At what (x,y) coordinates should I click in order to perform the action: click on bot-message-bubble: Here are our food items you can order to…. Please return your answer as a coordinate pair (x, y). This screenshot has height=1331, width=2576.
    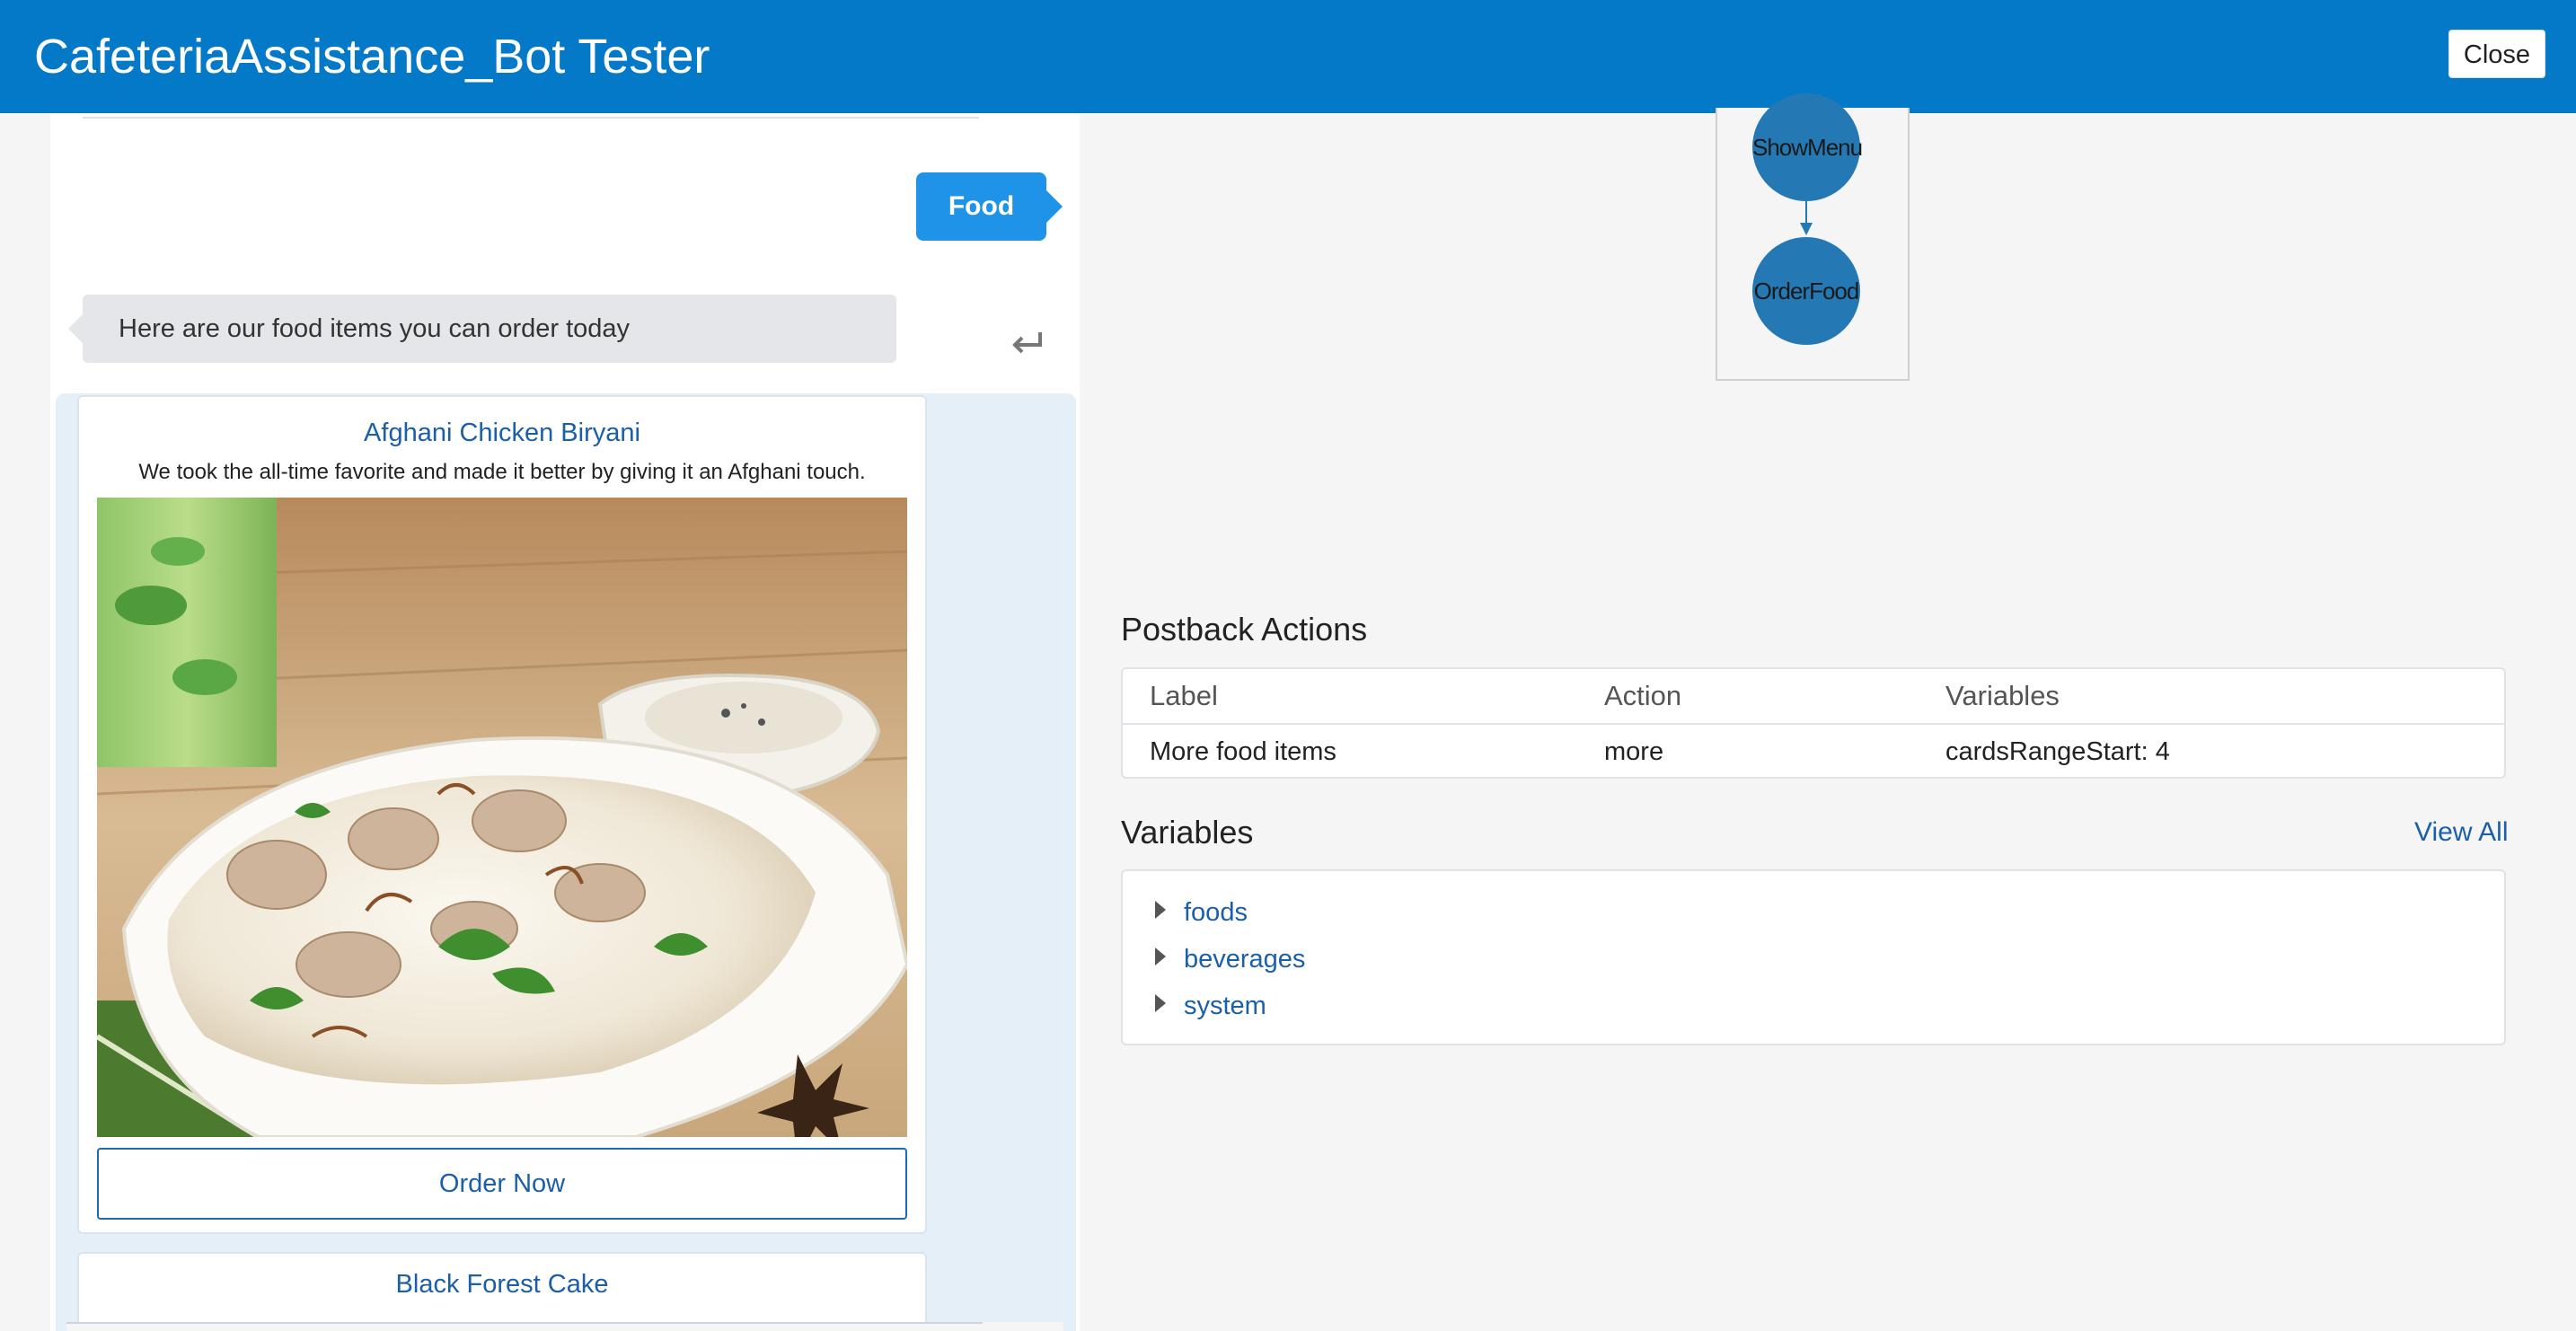
    Looking at the image, I should click on (482, 329).